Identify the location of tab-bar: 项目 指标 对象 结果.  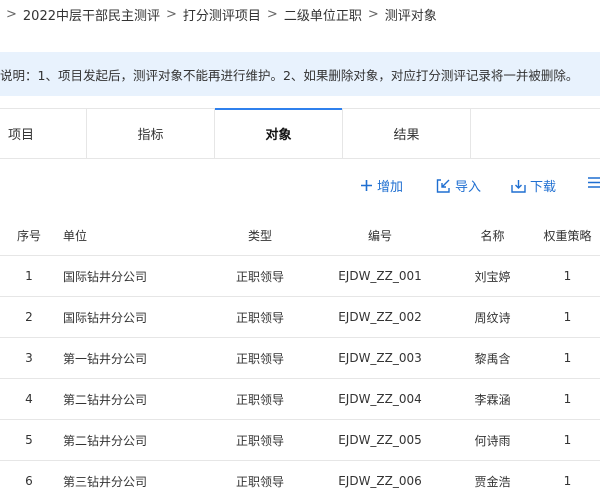
(300, 133).